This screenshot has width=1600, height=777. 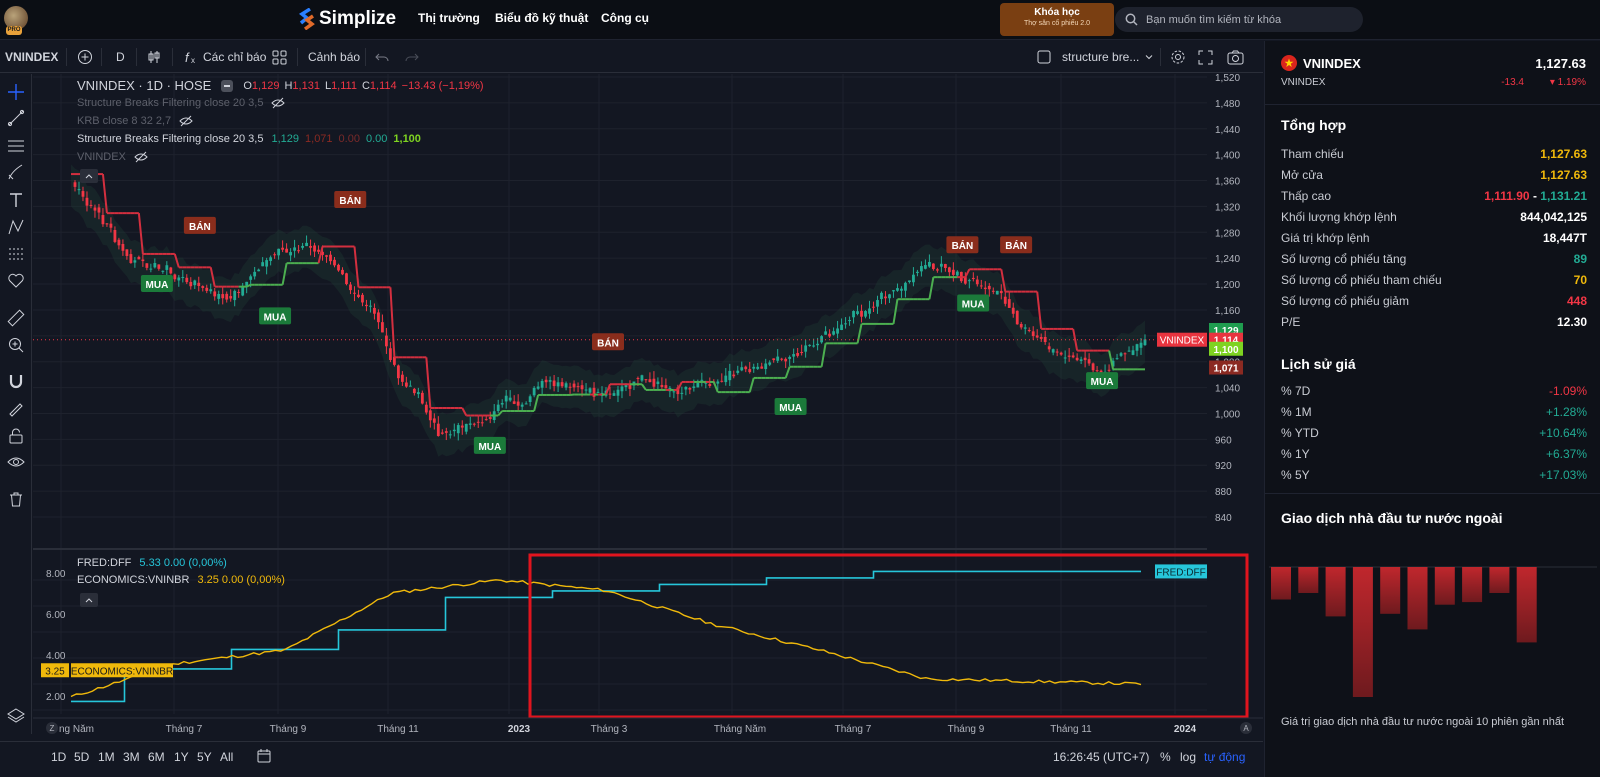 What do you see at coordinates (152, 563) in the screenshot?
I see `lower-legend-1: FRED:DFF 5.33 0.00 (0,00%)` at bounding box center [152, 563].